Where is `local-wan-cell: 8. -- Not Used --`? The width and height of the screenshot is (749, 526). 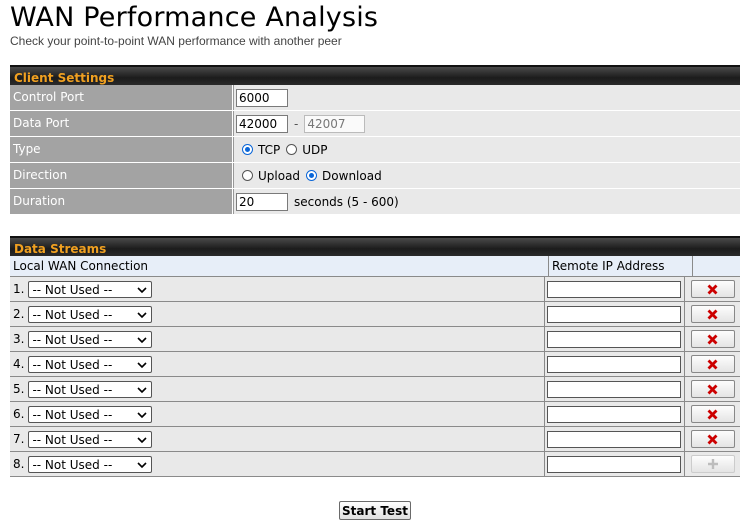 local-wan-cell: 8. -- Not Used -- is located at coordinates (277, 464).